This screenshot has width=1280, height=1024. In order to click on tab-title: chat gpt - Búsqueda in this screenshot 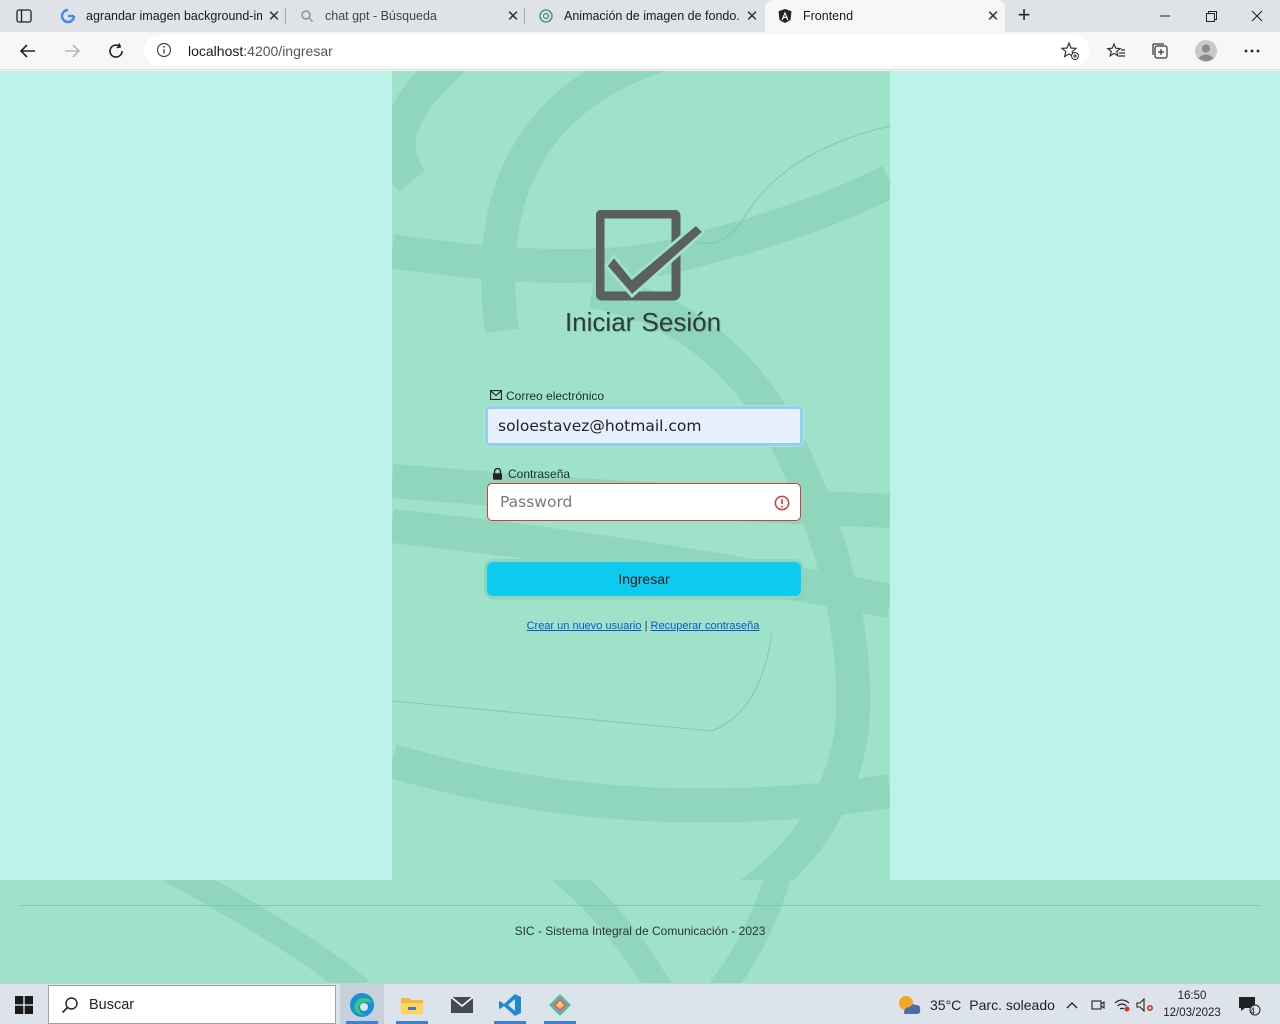, I will do `click(381, 16)`.